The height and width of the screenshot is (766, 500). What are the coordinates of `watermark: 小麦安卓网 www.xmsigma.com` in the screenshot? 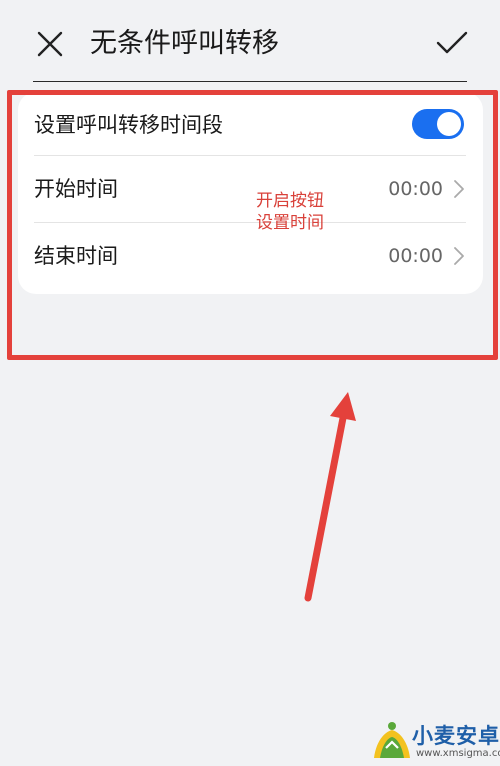 It's located at (435, 741).